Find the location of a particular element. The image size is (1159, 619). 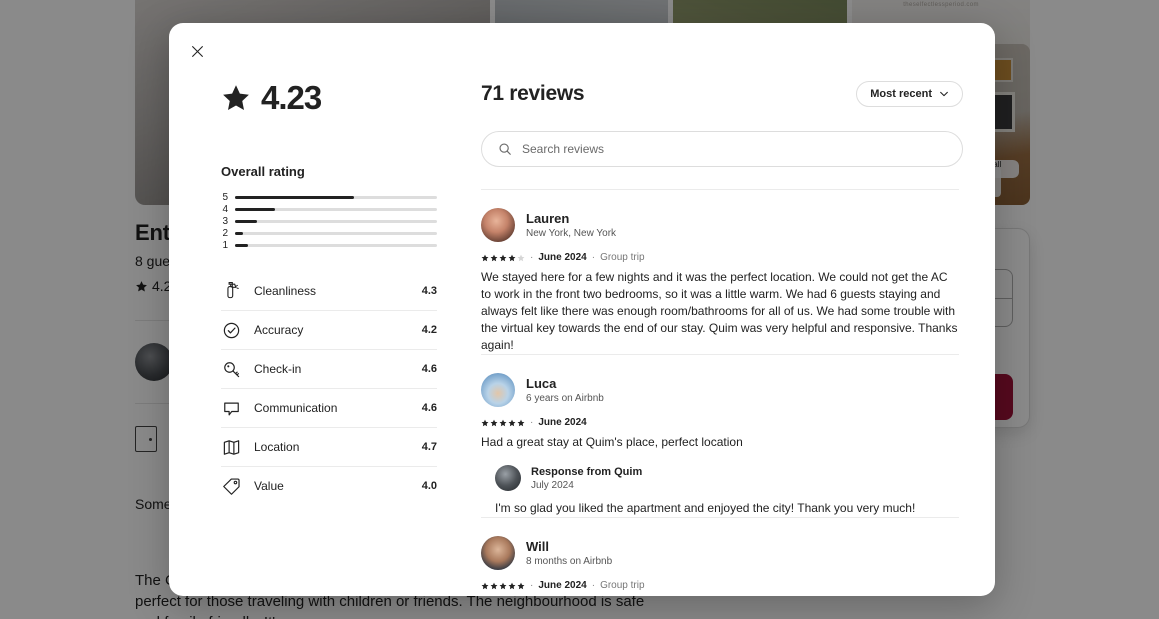

category-rating-row: Accuracy 4.2 is located at coordinates (329, 329).